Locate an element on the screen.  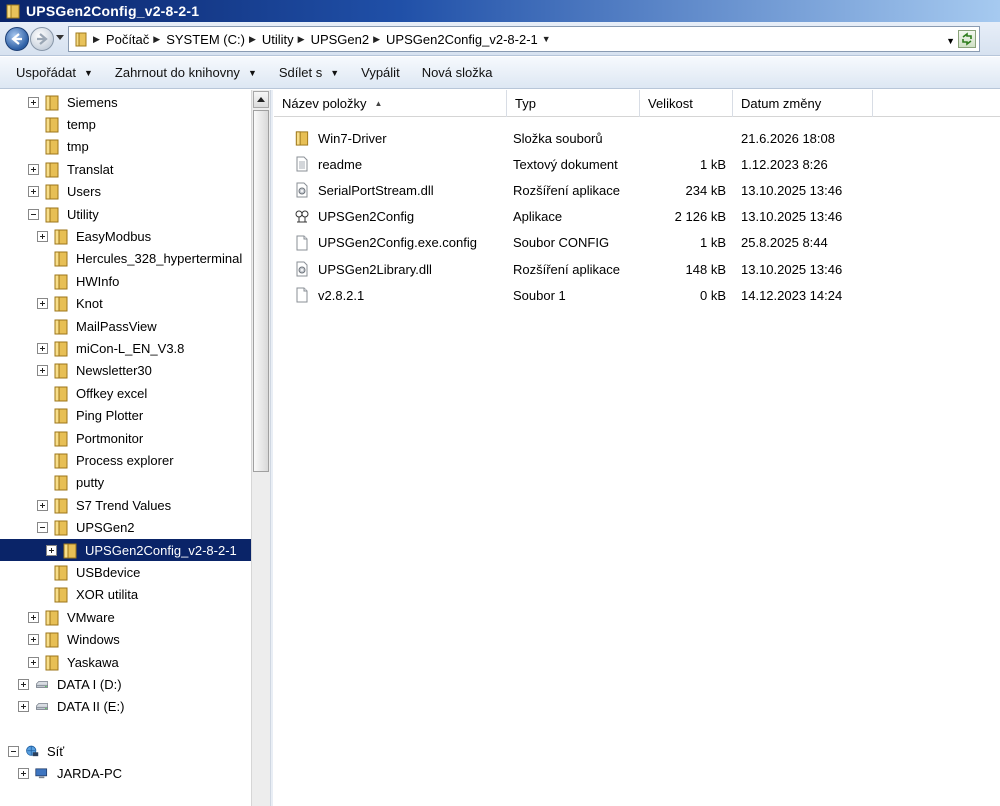
column-headers: Název položky ▲ Typ Velikost Datum změny is located at coordinates (637, 103).